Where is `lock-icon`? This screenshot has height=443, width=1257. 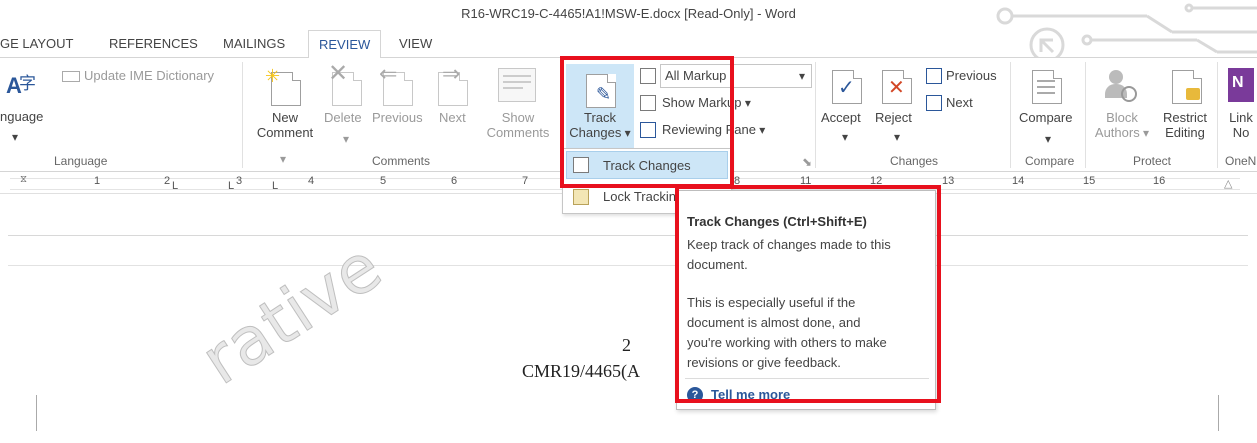 lock-icon is located at coordinates (581, 197).